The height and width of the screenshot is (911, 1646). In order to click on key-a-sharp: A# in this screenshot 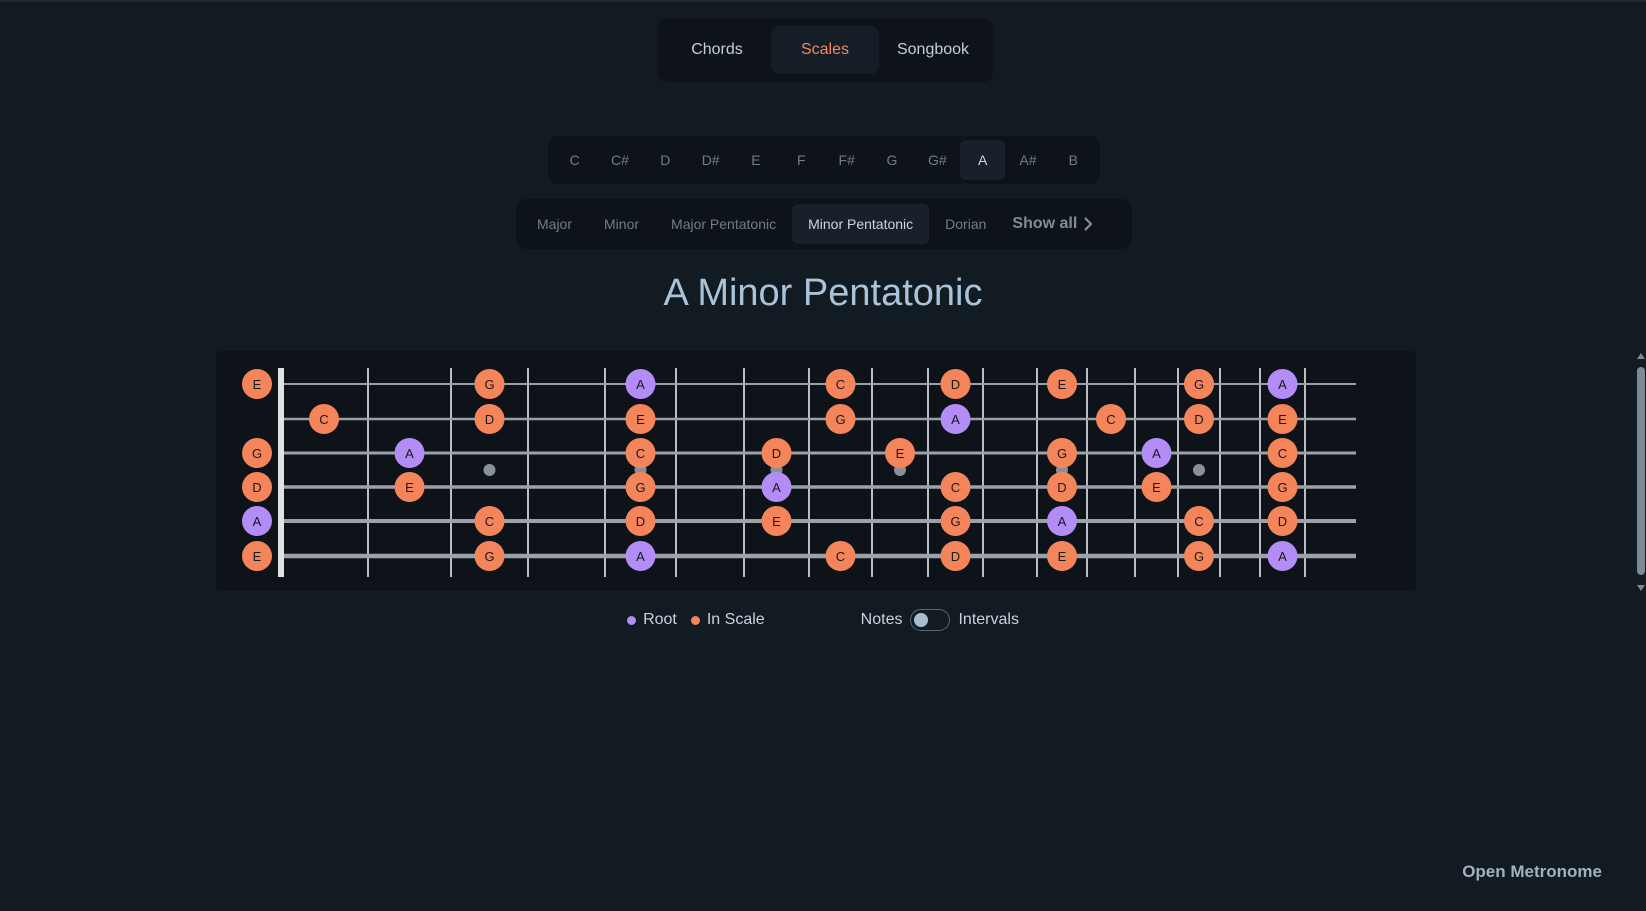, I will do `click(1027, 160)`.